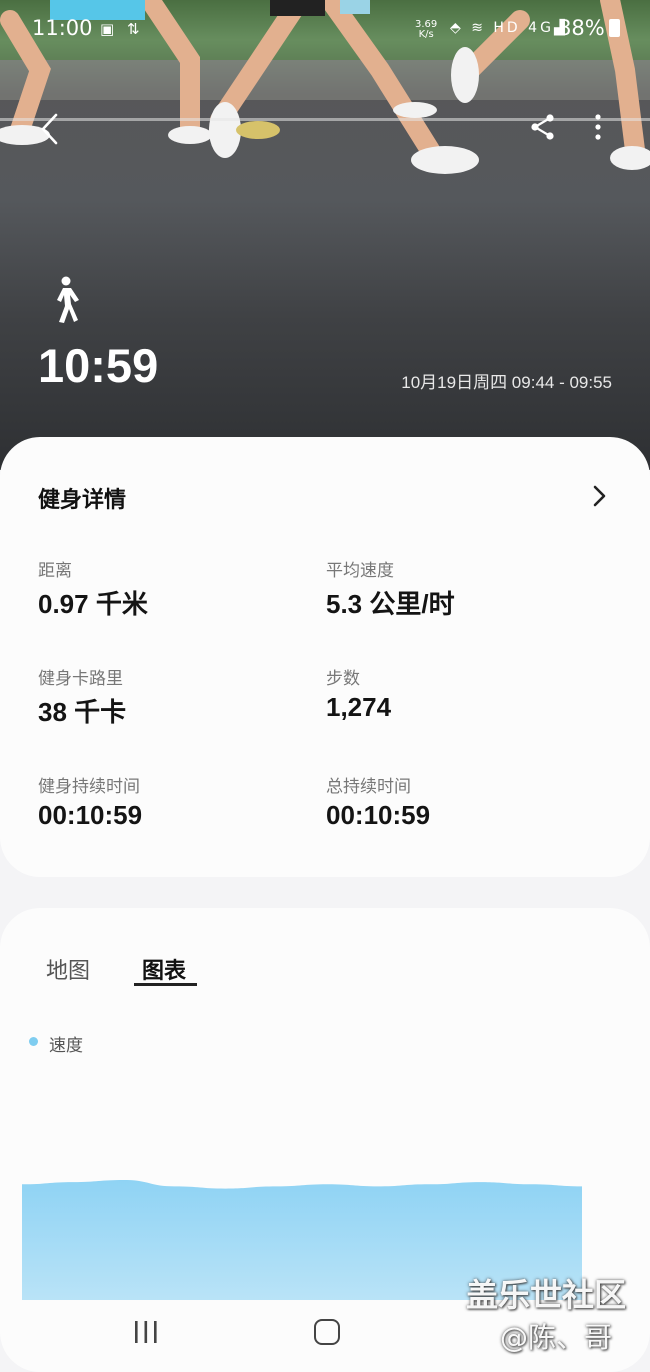  I want to click on battery-indicator: 88%, so click(589, 28).